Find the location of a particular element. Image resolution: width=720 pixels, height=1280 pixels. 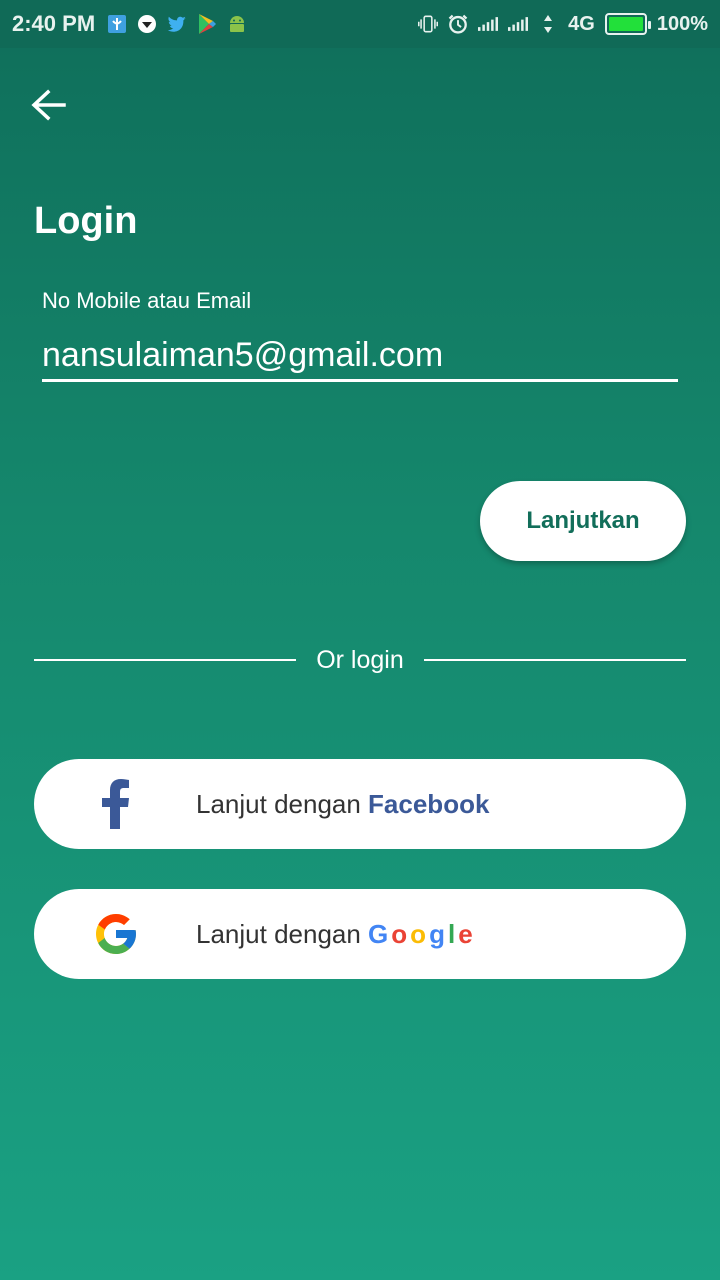

divider-text: Or login is located at coordinates (360, 660).